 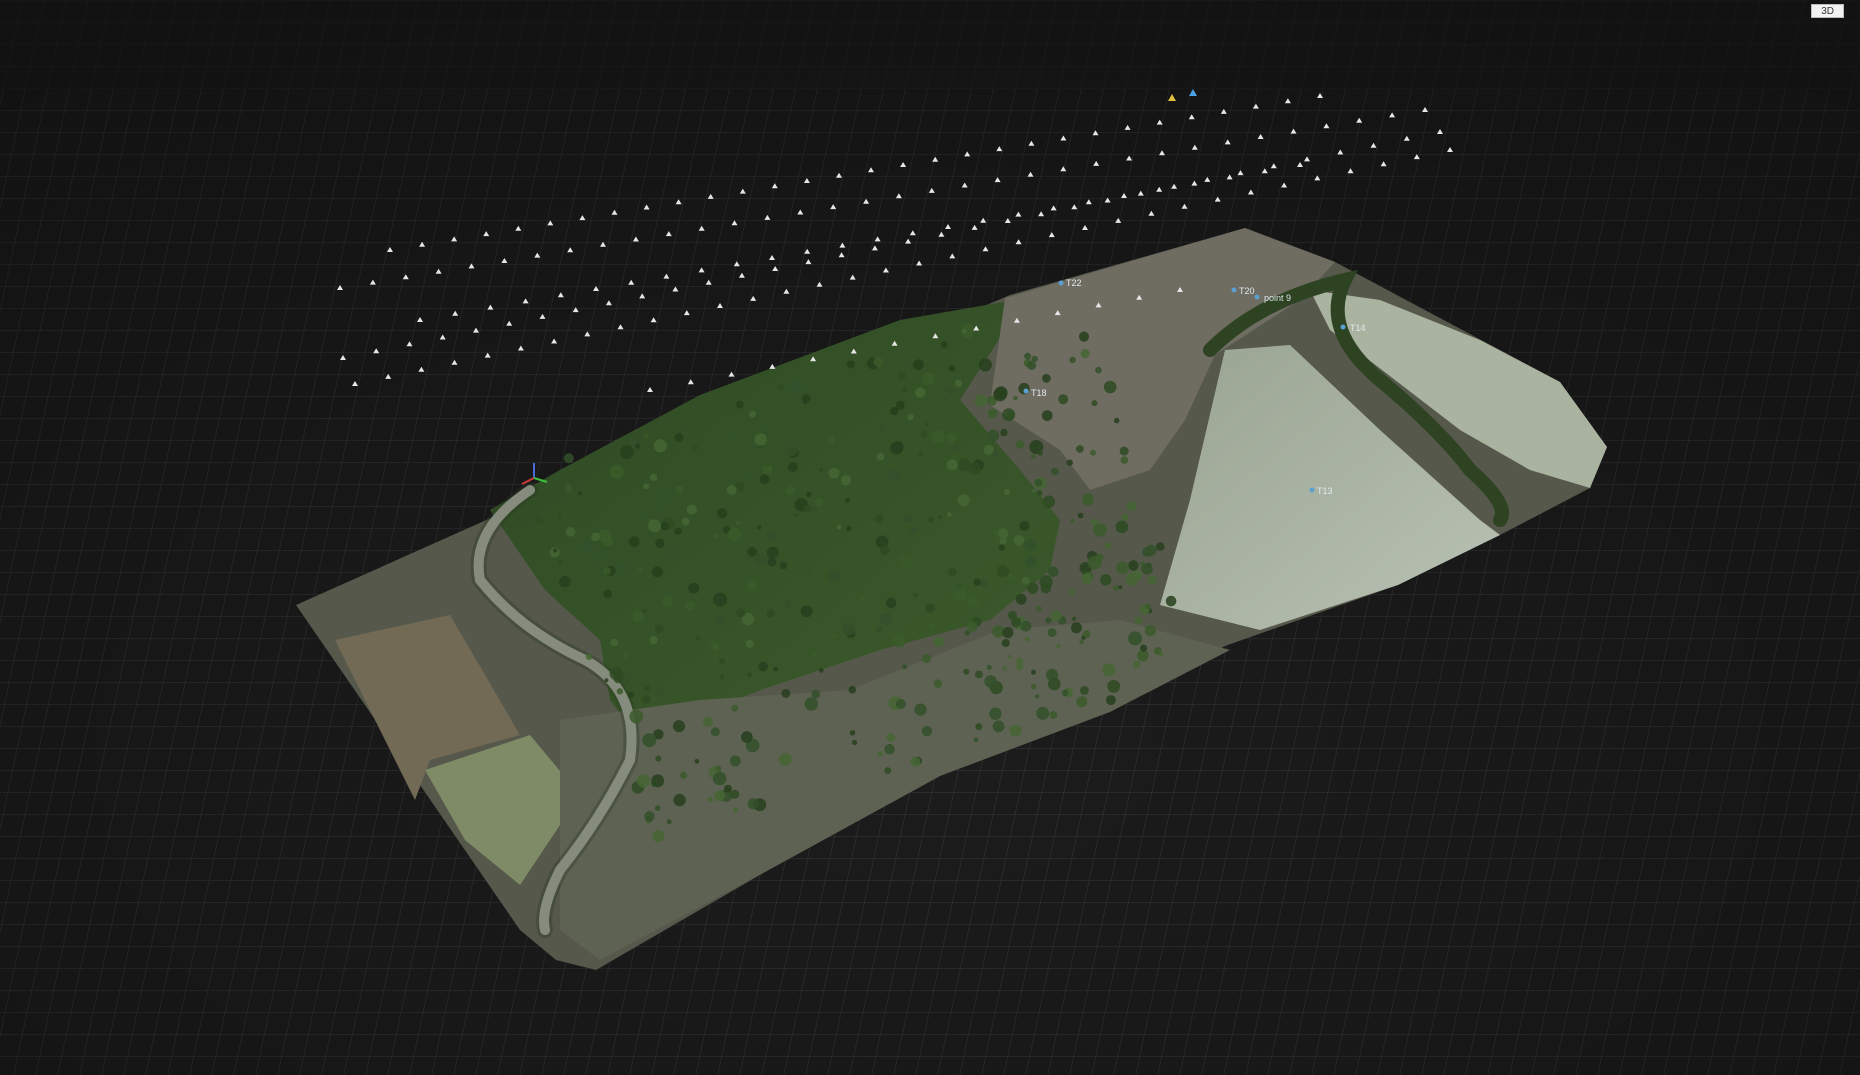 I want to click on view-mode-toggle-button: 3D, so click(x=1827, y=11).